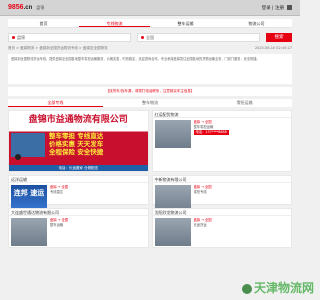 This screenshot has width=320, height=300. I want to click on company-card: 大连盛世通达物流有限公司 盘锦 → 全国 整车运输, so click(78, 228).